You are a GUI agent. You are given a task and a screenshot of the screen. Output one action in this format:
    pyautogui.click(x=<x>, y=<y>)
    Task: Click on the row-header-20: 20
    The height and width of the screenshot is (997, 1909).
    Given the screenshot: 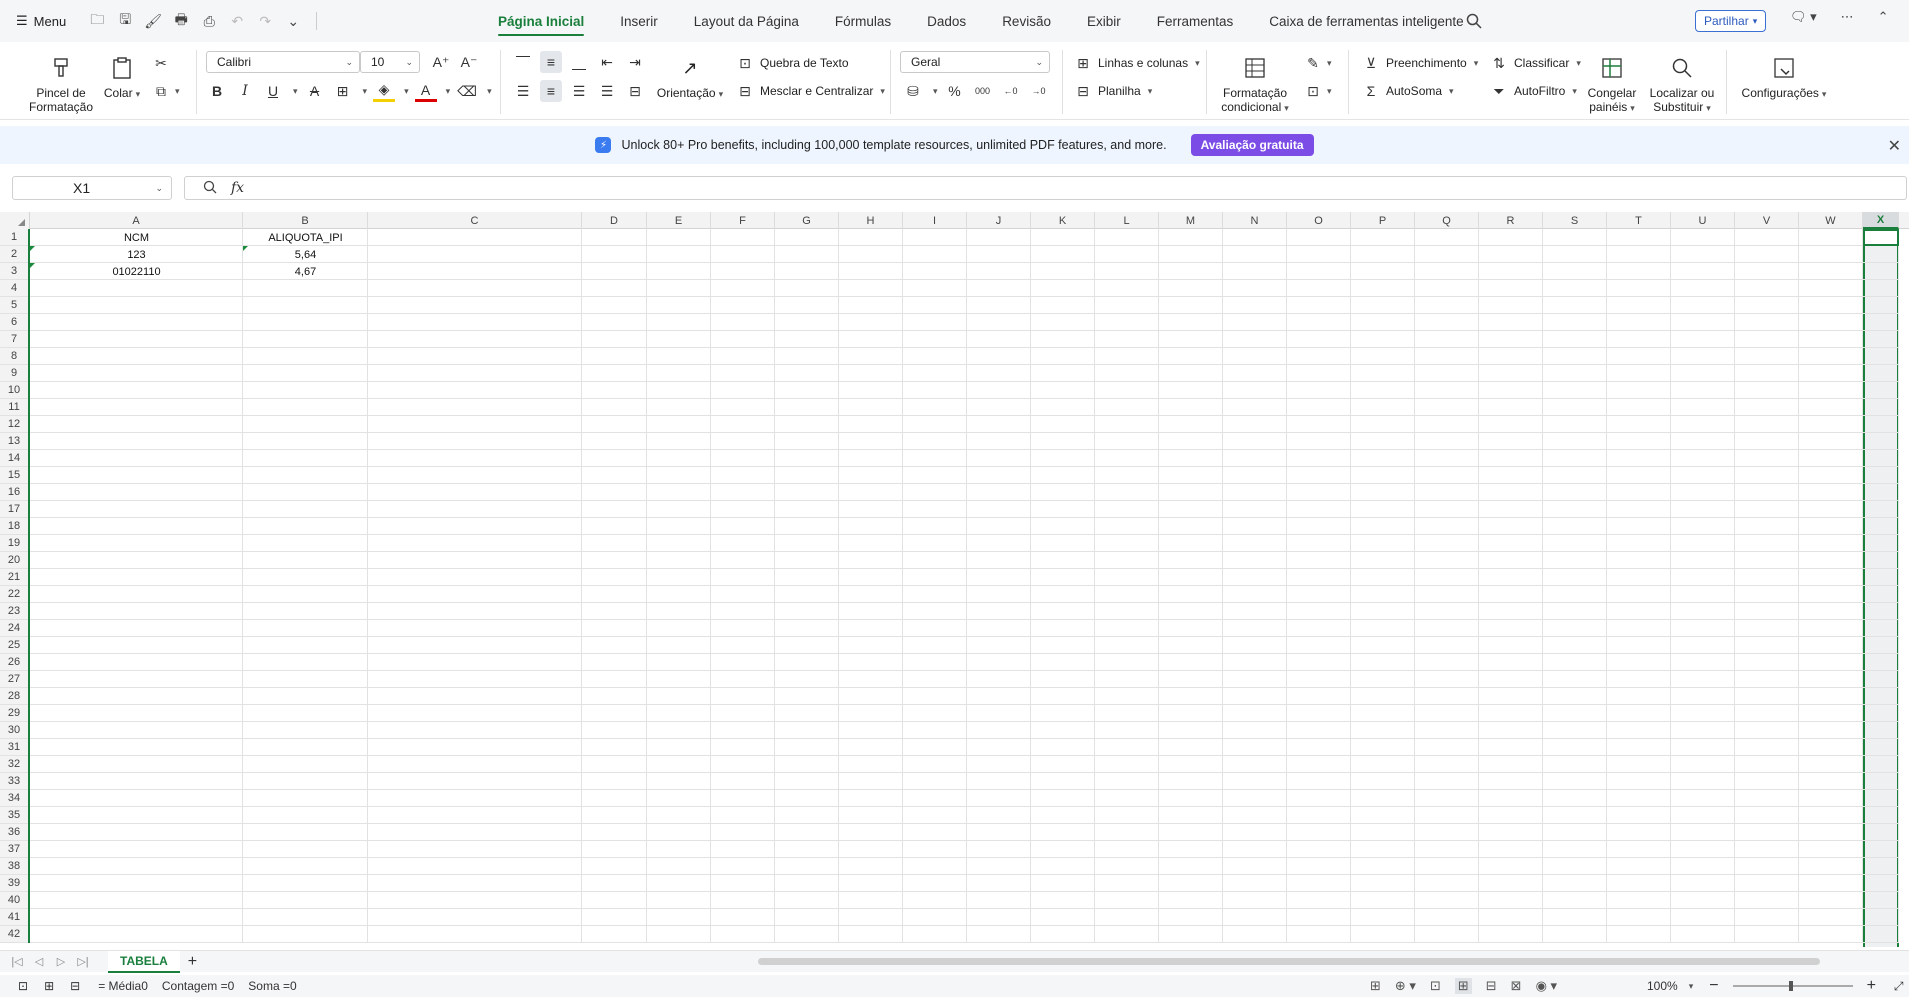 What is the action you would take?
    pyautogui.click(x=14, y=560)
    